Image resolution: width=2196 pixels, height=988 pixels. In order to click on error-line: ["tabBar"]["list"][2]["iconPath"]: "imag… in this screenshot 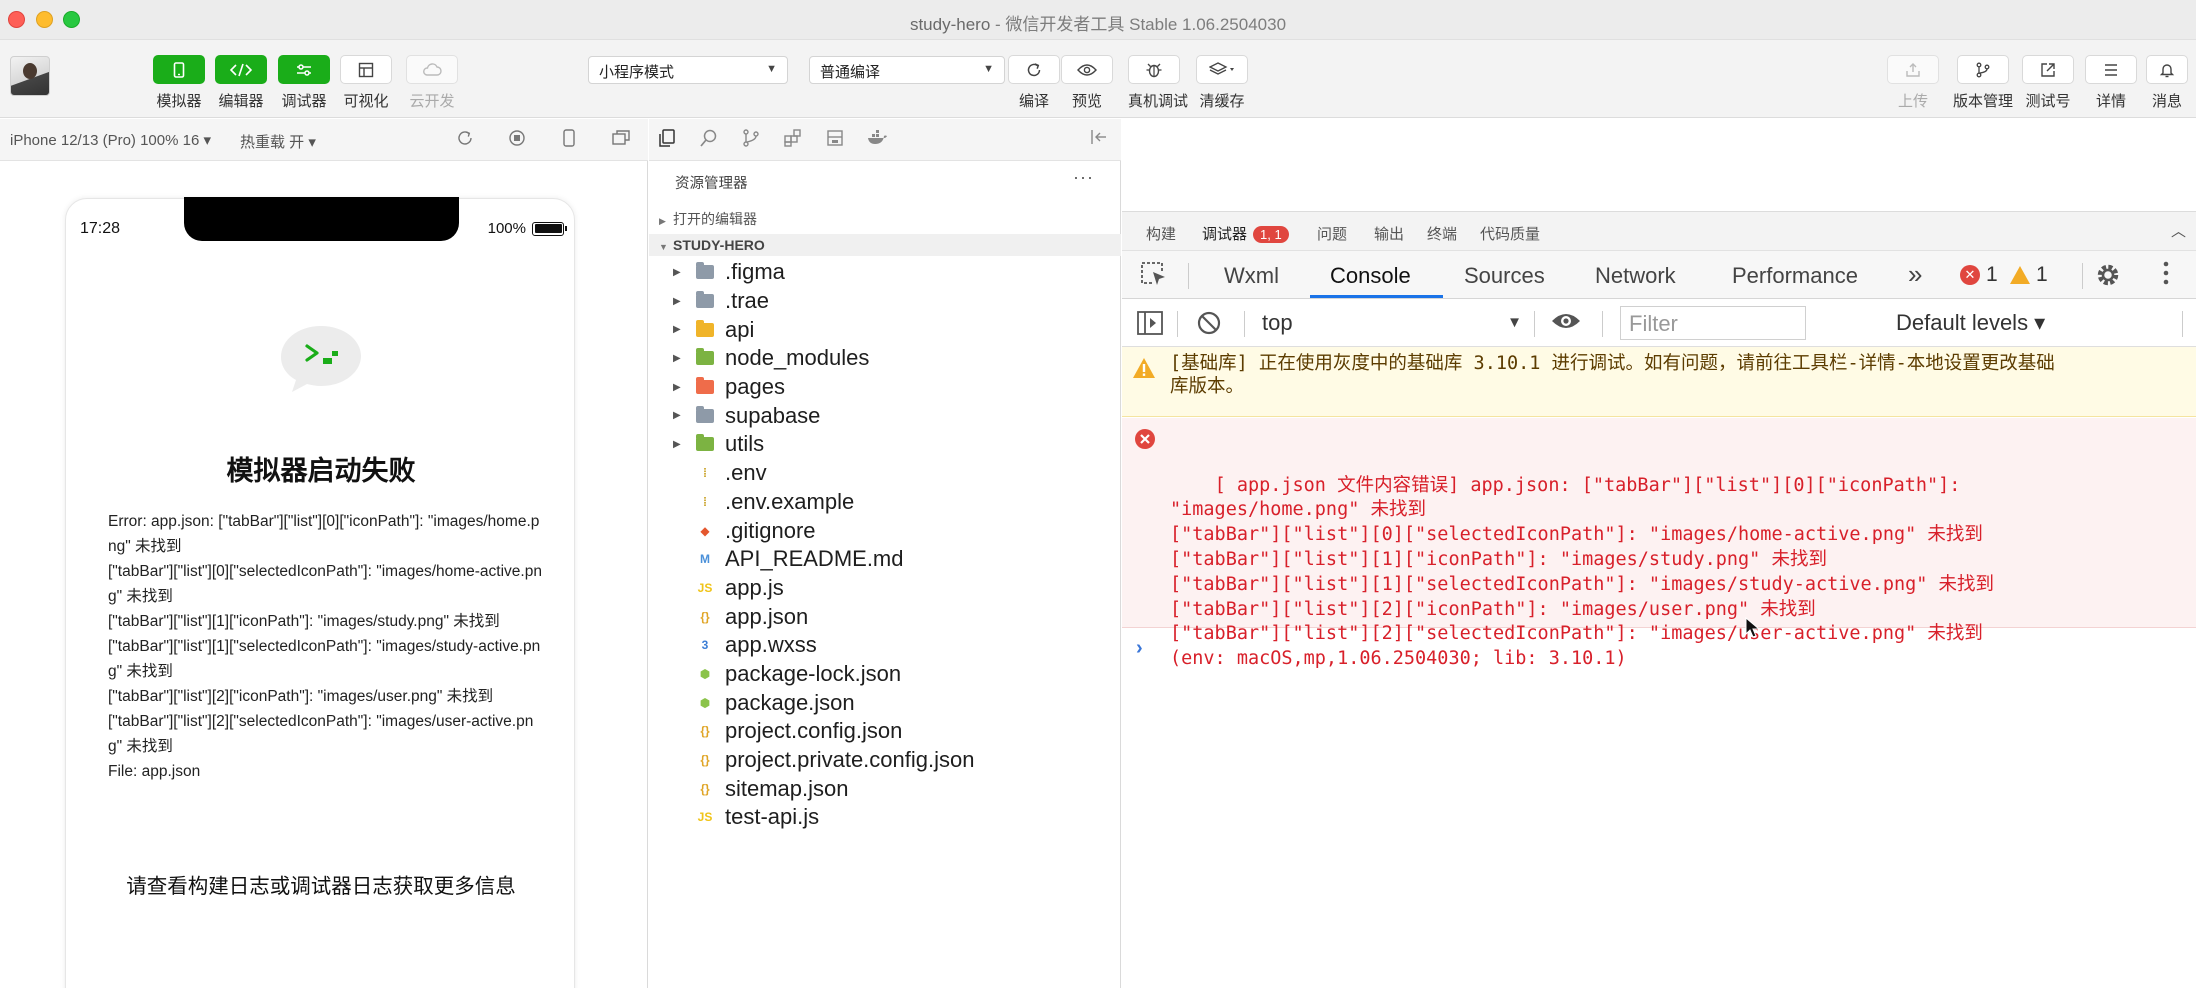, I will do `click(301, 696)`.